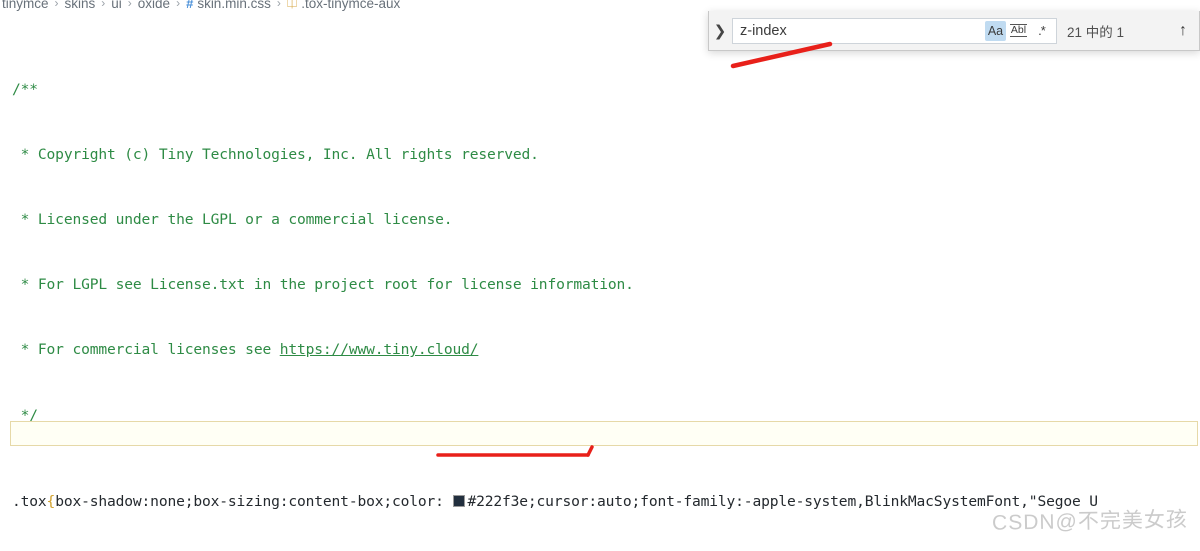  I want to click on find-widget: ❯ z-index Aa Abl .* 21 中的 1 ↑, so click(954, 31).